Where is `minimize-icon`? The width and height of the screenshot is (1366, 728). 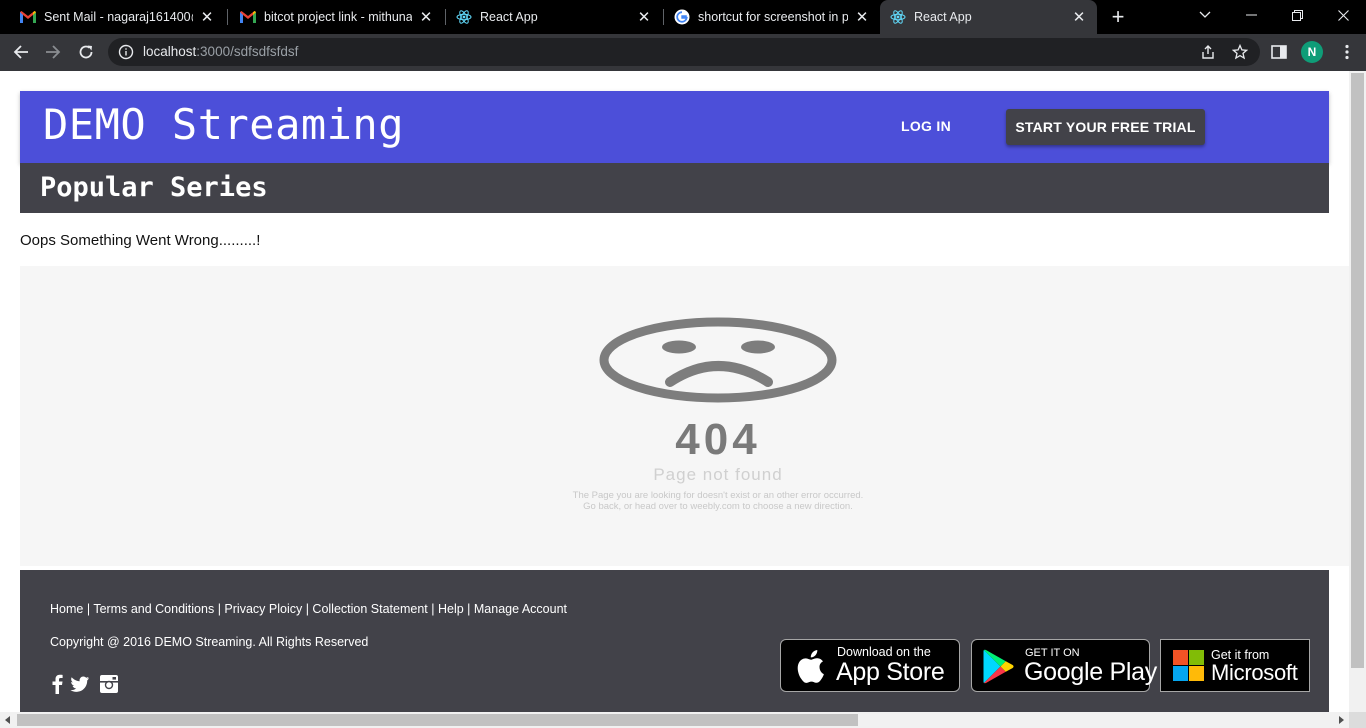
minimize-icon is located at coordinates (1251, 15).